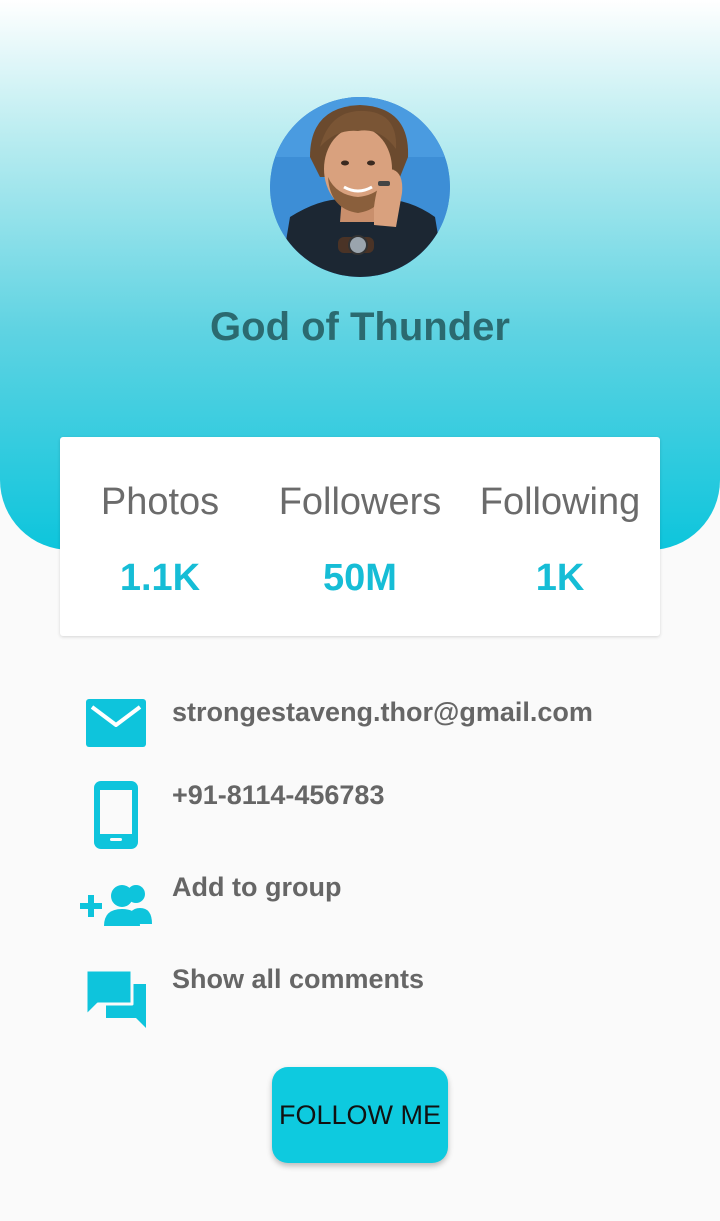 The width and height of the screenshot is (720, 1221). What do you see at coordinates (360, 502) in the screenshot?
I see `stat-label: Followers` at bounding box center [360, 502].